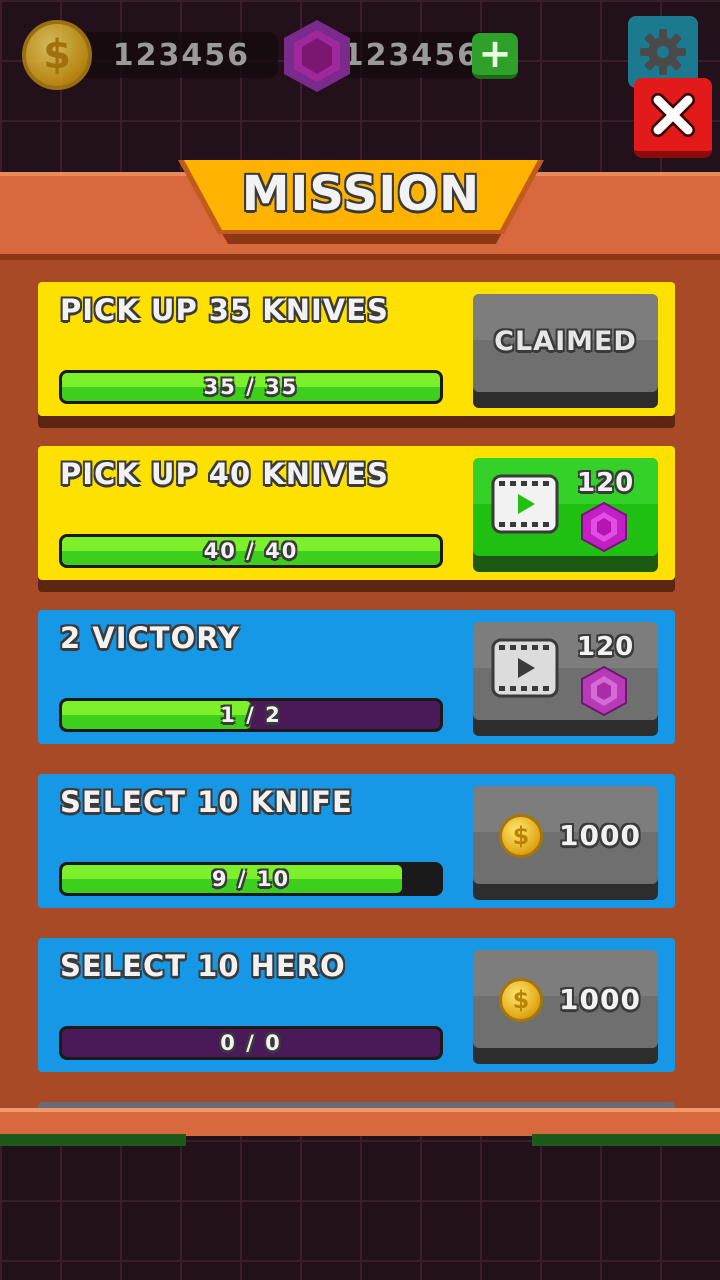 The width and height of the screenshot is (720, 1280). Describe the element at coordinates (203, 966) in the screenshot. I see `mission-title: SELECT 10 HERO` at that location.